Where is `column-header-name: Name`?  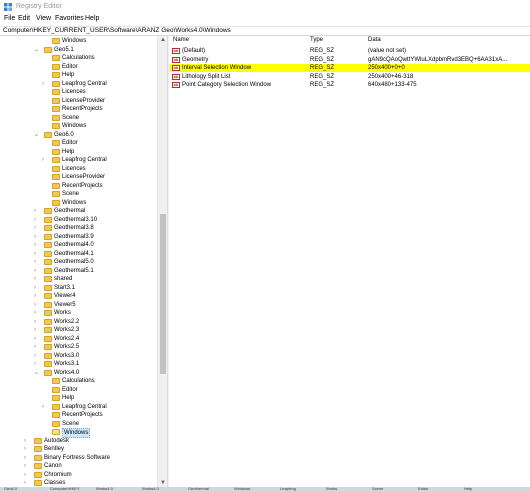 column-header-name: Name is located at coordinates (181, 40).